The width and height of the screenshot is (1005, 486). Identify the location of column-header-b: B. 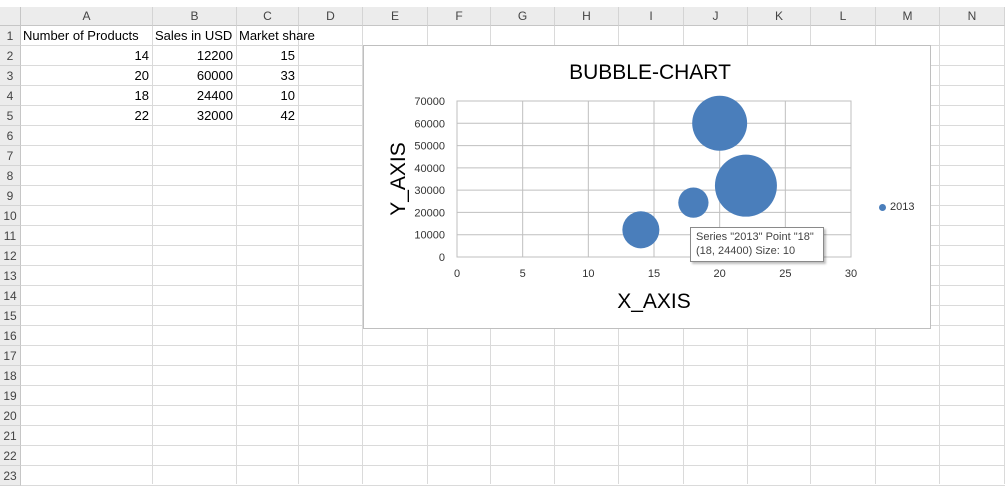
(195, 16).